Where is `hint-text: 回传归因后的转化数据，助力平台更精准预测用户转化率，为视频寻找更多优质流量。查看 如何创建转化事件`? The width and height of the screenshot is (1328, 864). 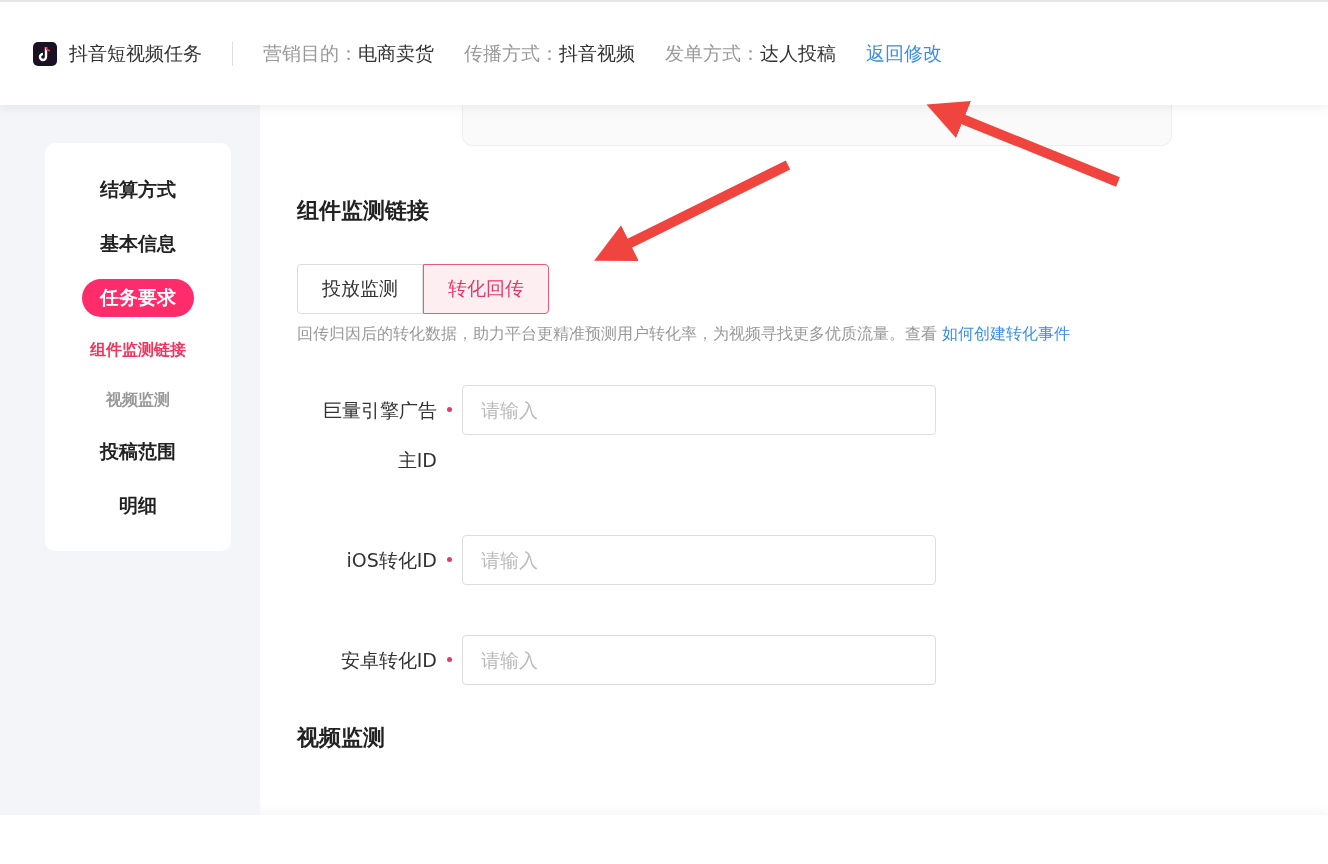
hint-text: 回传归因后的转化数据，助力平台更精准预测用户转化率，为视频寻找更多优质流量。查看 如何创建转化事件 is located at coordinates (684, 334).